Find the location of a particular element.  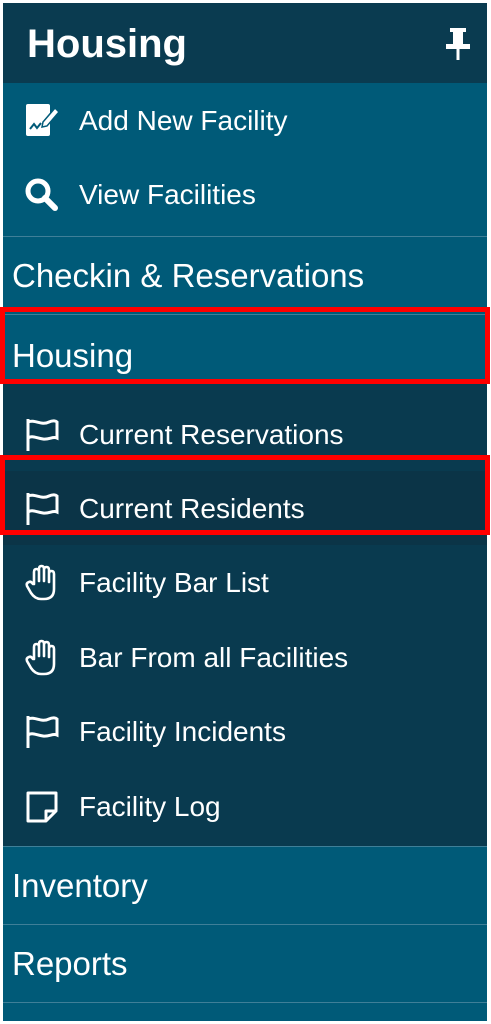

menu-item-add-new-facility: Add New Facility is located at coordinates (245, 120).